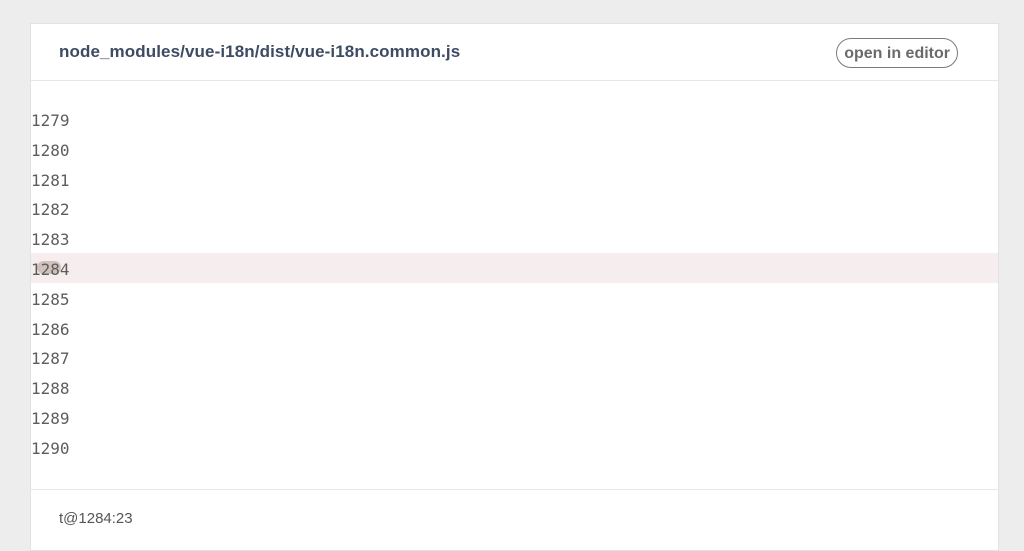  What do you see at coordinates (50, 329) in the screenshot?
I see `line-number: 1286` at bounding box center [50, 329].